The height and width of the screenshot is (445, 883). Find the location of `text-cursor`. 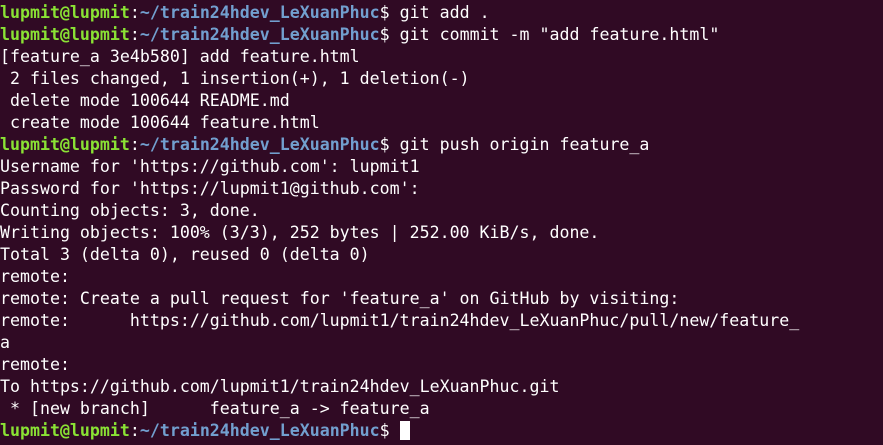

text-cursor is located at coordinates (404, 430).